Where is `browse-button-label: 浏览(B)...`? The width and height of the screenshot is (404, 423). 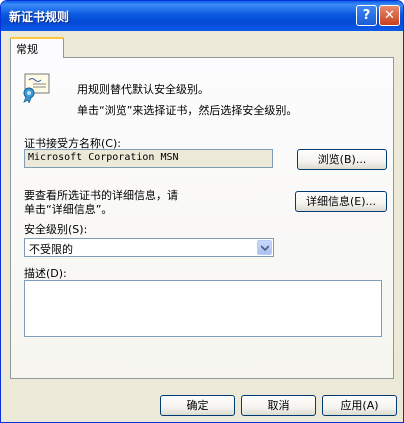 browse-button-label: 浏览(B)... is located at coordinates (342, 159).